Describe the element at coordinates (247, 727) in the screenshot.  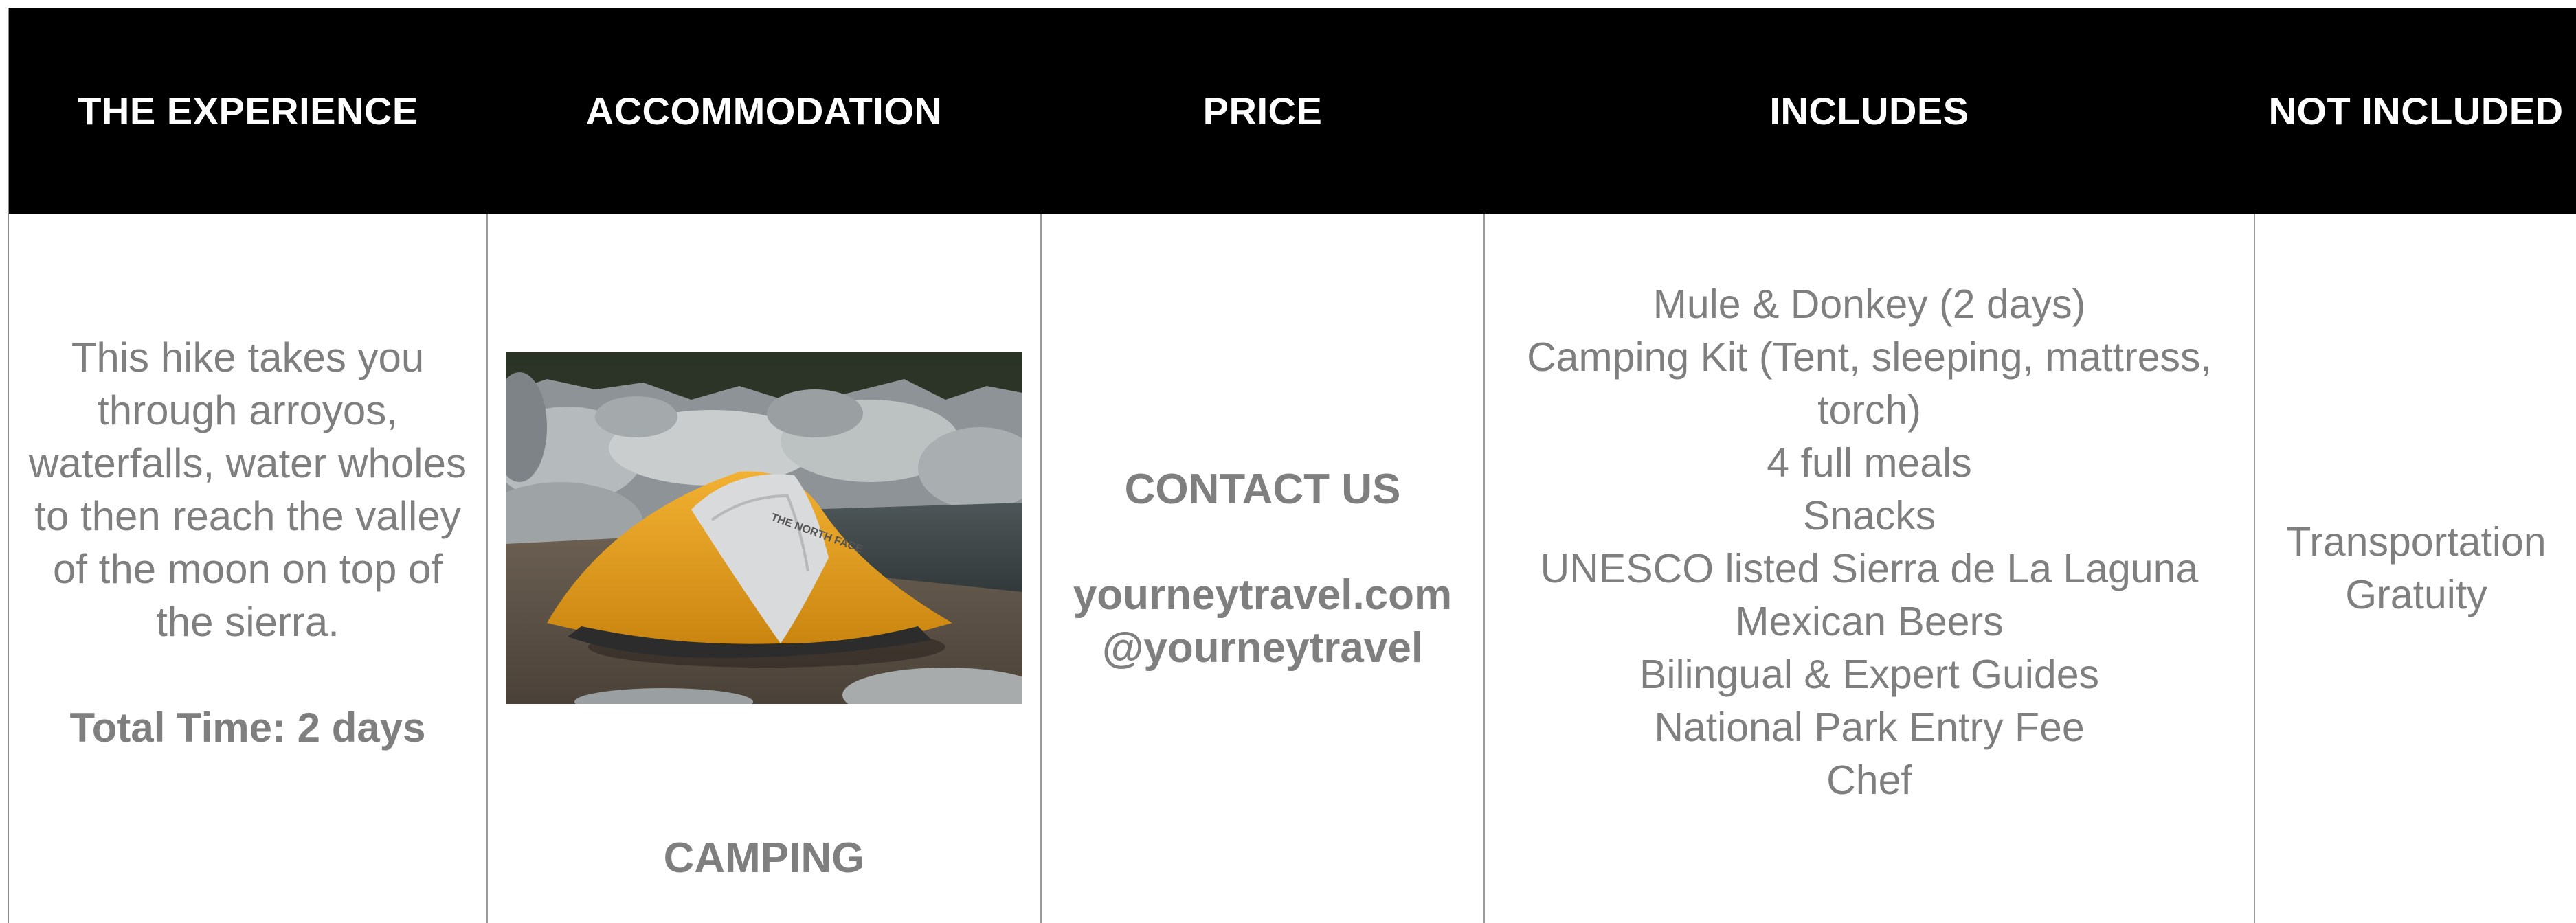
I see `experience-total-time: Total Time: 2 days` at that location.